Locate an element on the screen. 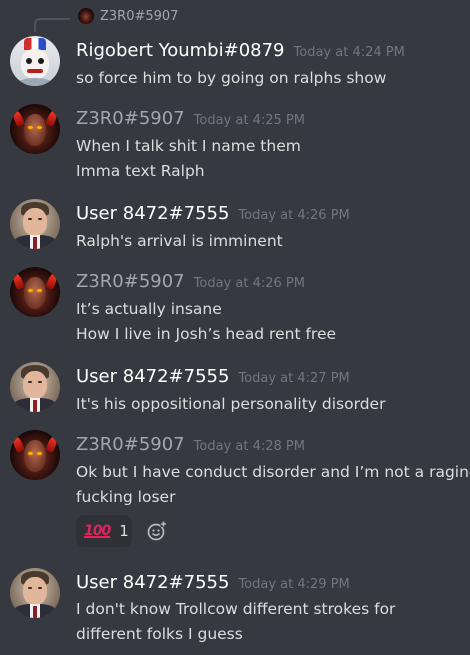 The height and width of the screenshot is (655, 470). timestamp: Today at 4:29 PM is located at coordinates (294, 584).